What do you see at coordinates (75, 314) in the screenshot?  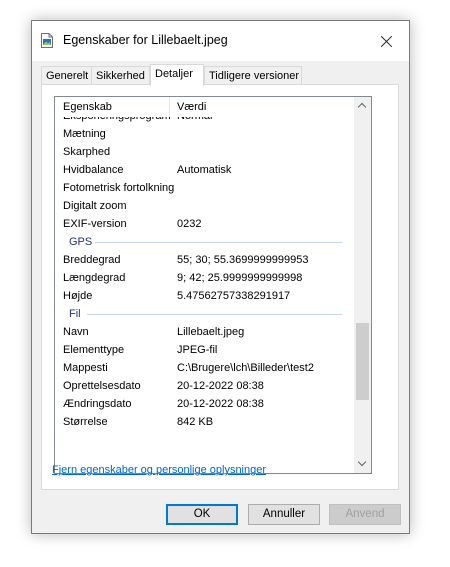 I see `group-label: Fil` at bounding box center [75, 314].